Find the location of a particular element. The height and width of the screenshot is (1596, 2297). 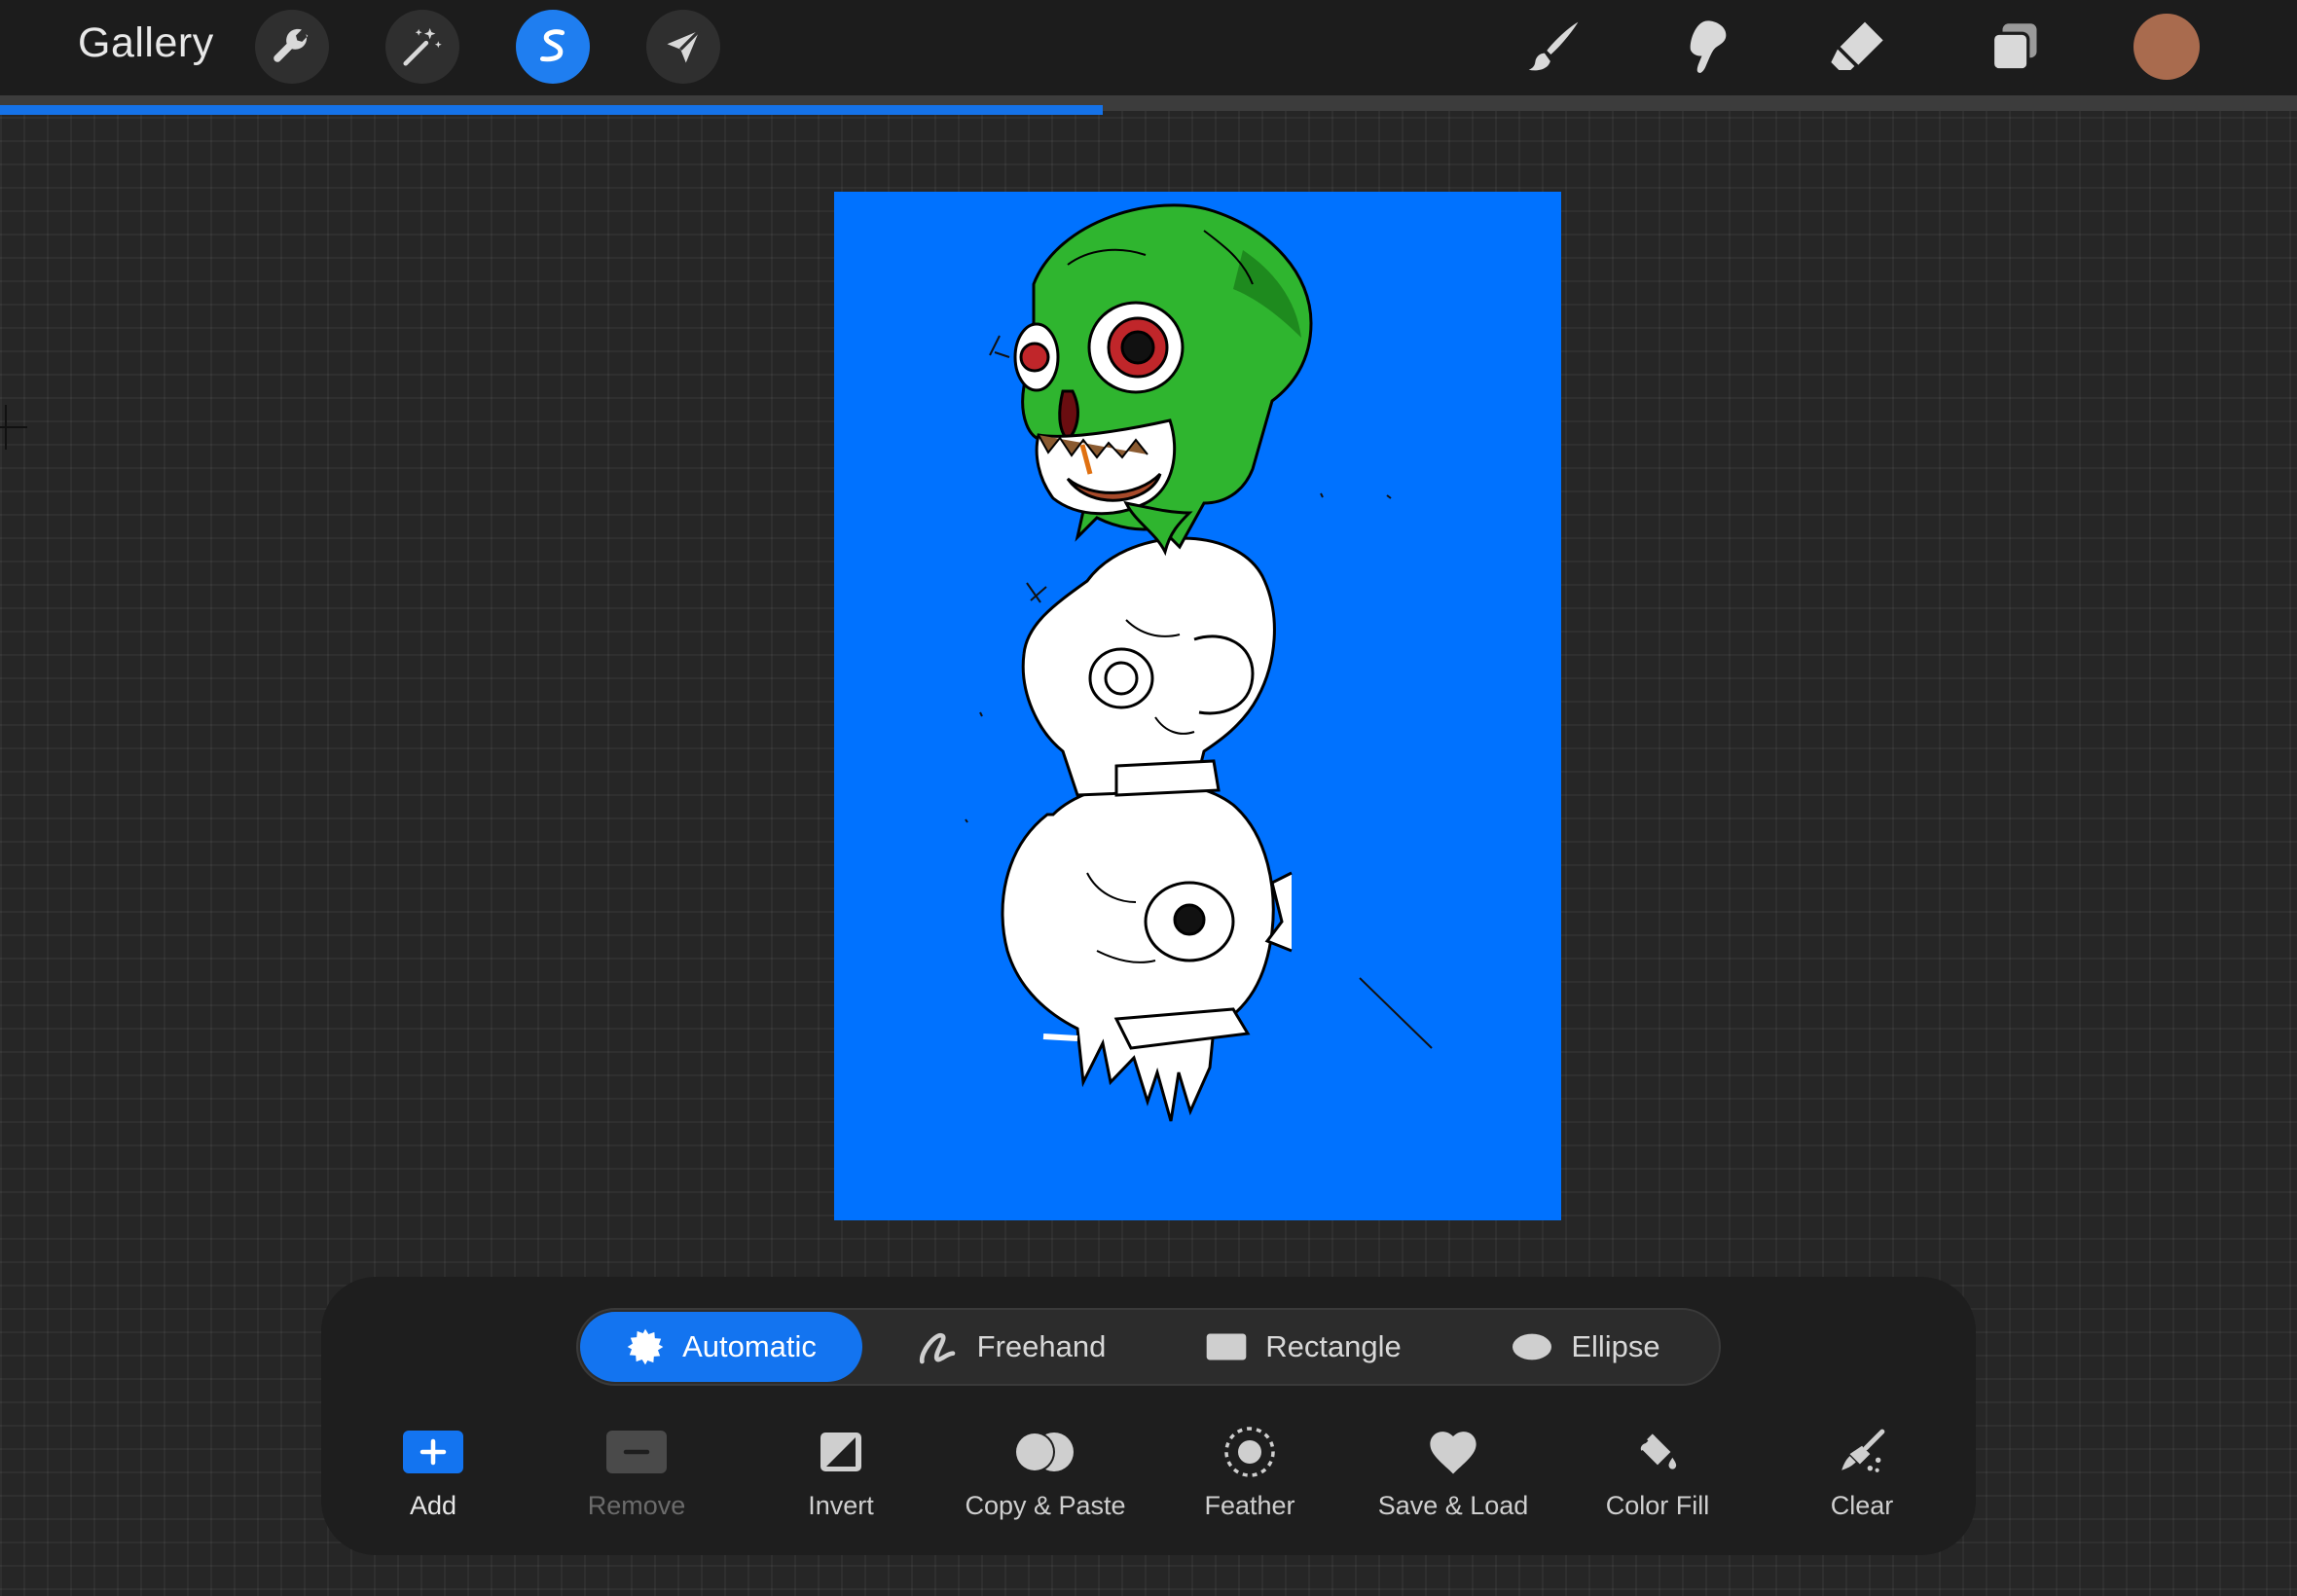

invert-icon is located at coordinates (841, 1452).